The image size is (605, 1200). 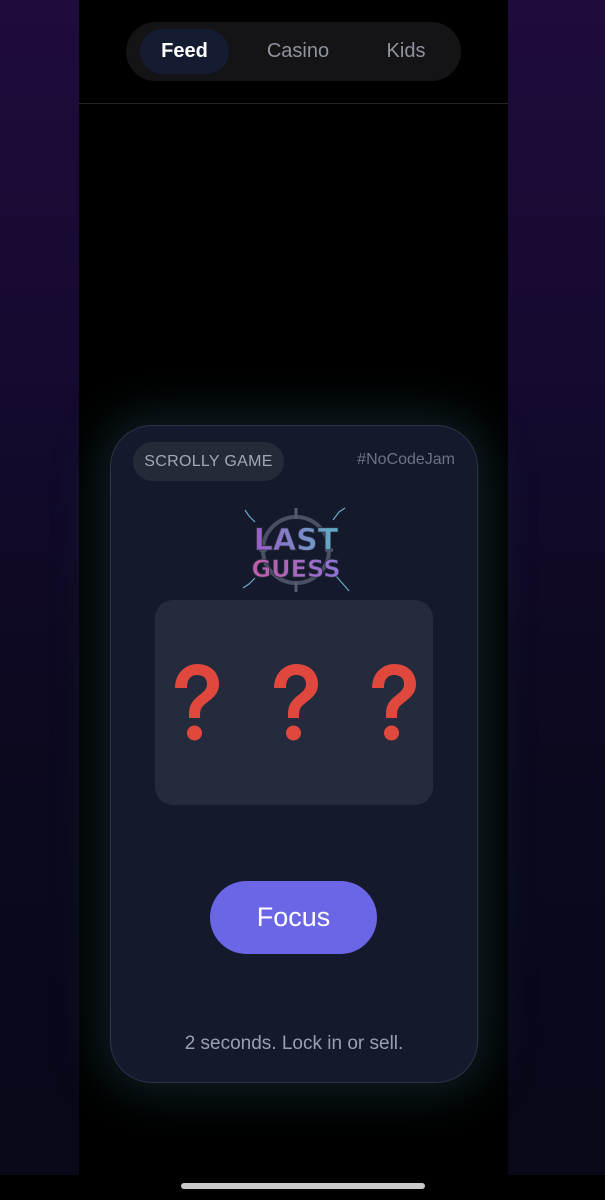 I want to click on top-bar: Feed Casino Kids, so click(x=293, y=52).